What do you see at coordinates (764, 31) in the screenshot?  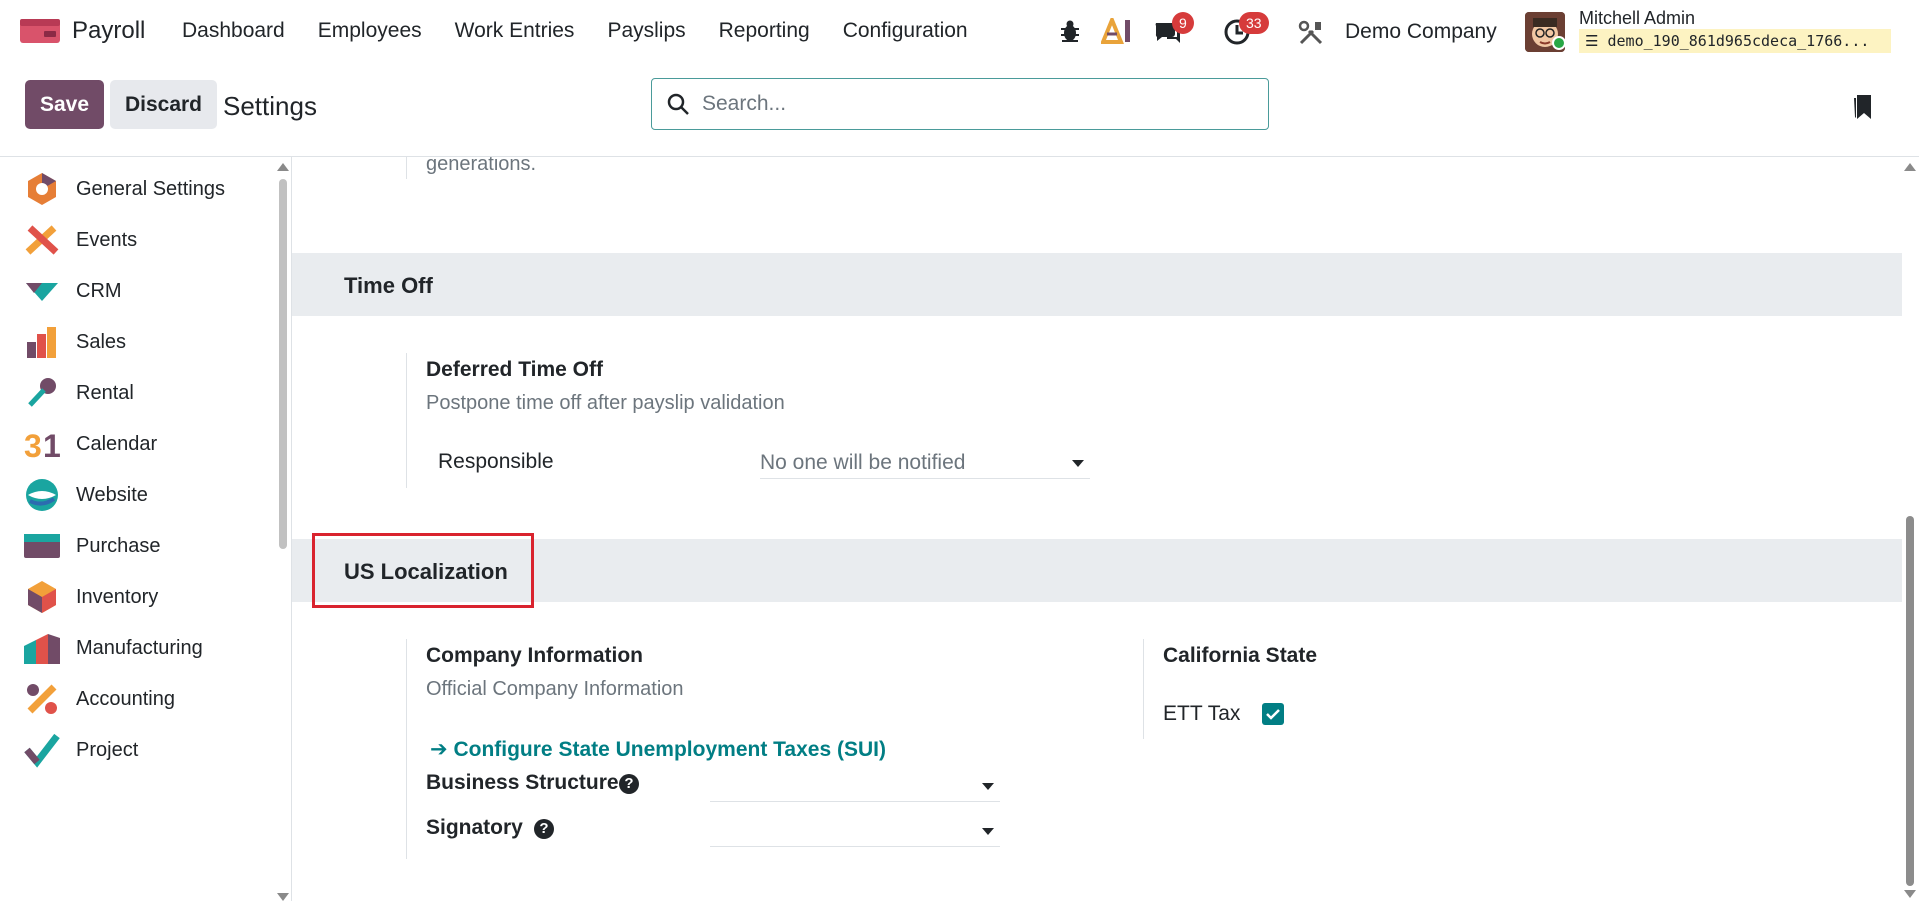 I see `menu-reporting: Reporting` at bounding box center [764, 31].